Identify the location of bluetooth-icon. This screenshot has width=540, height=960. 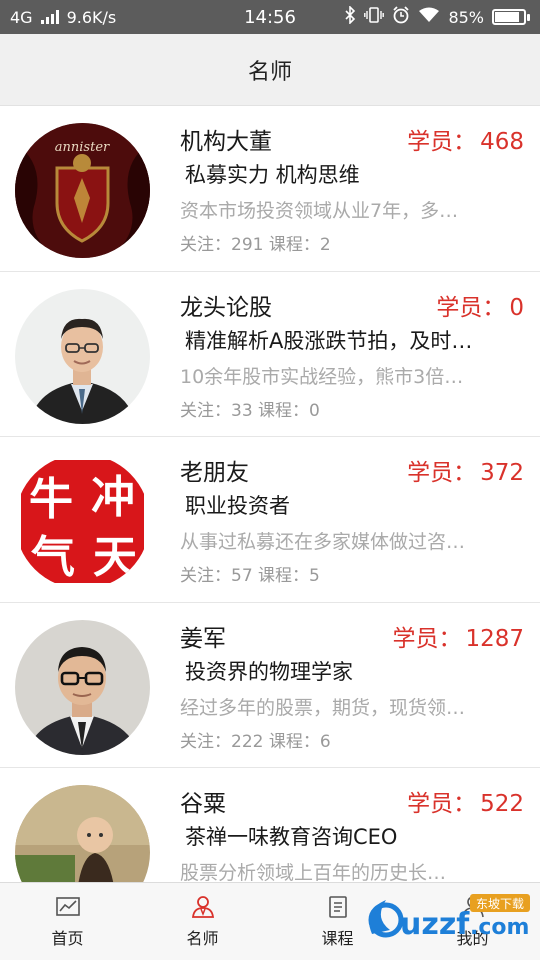
(350, 16).